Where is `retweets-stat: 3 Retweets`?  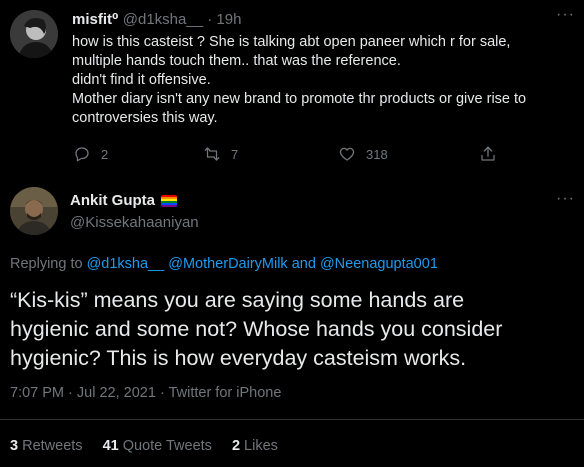
retweets-stat: 3 Retweets is located at coordinates (46, 446).